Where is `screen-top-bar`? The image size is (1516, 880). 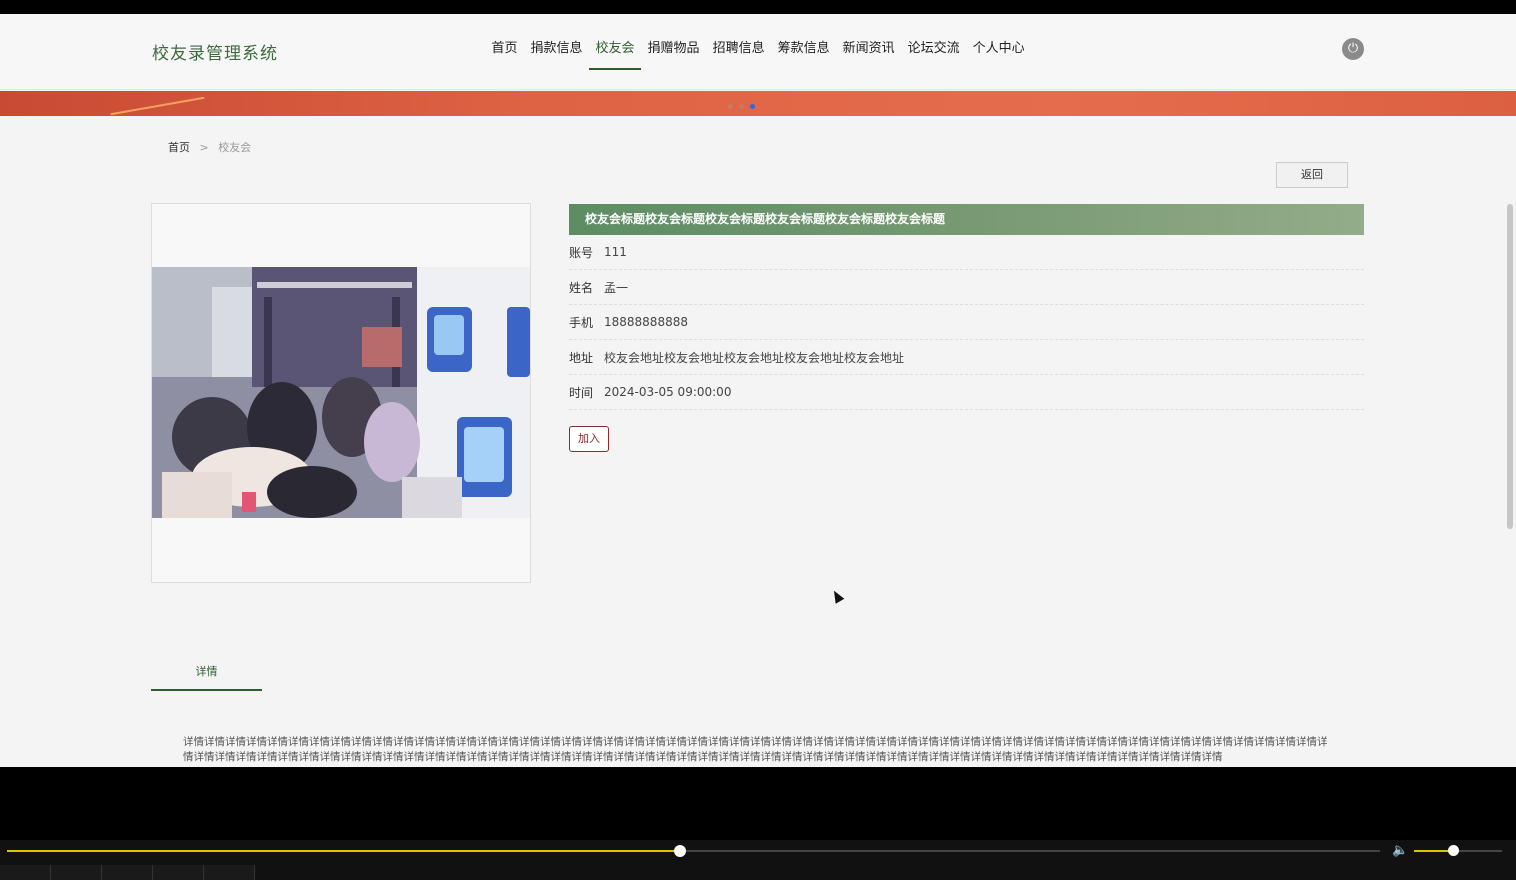 screen-top-bar is located at coordinates (758, 7).